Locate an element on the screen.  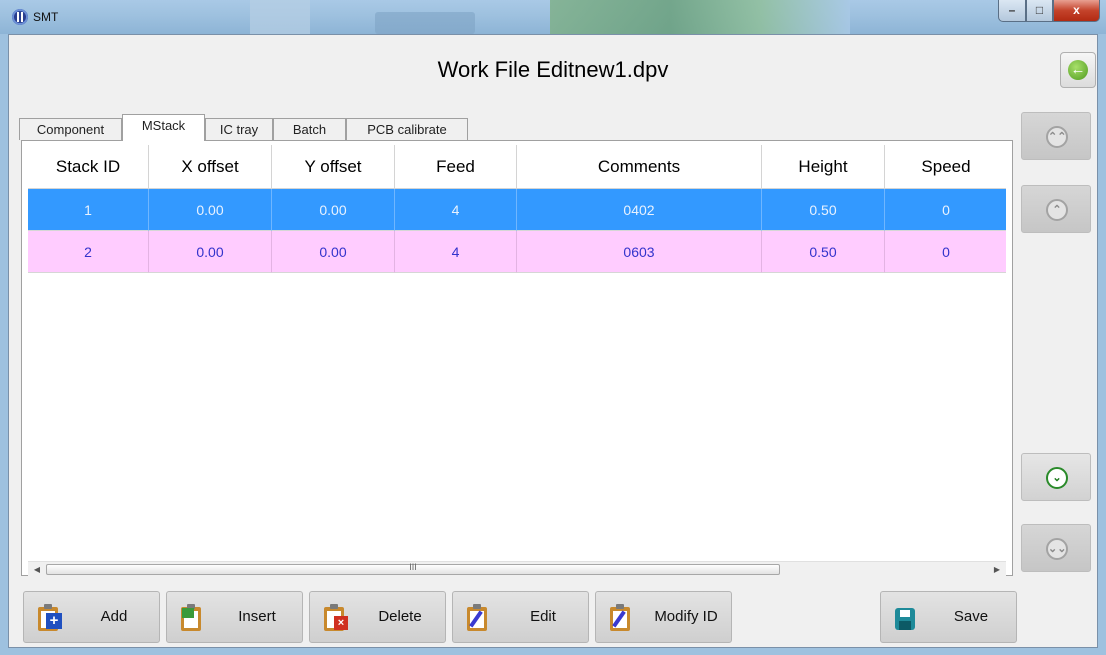
scrollbar-grip: III is located at coordinates (413, 567).